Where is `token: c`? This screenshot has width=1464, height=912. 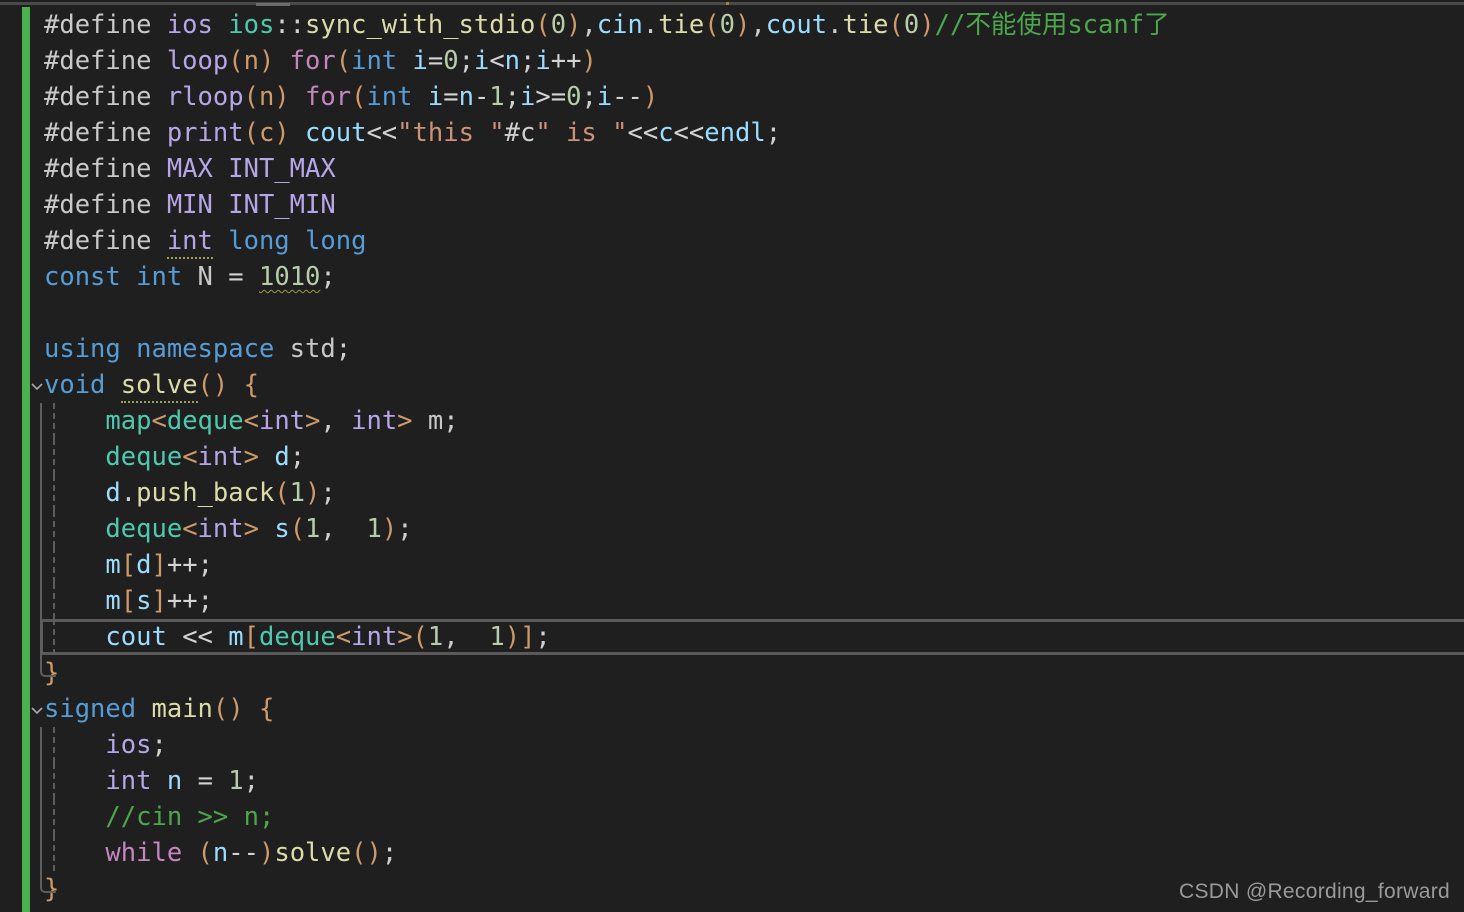
token: c is located at coordinates (666, 133).